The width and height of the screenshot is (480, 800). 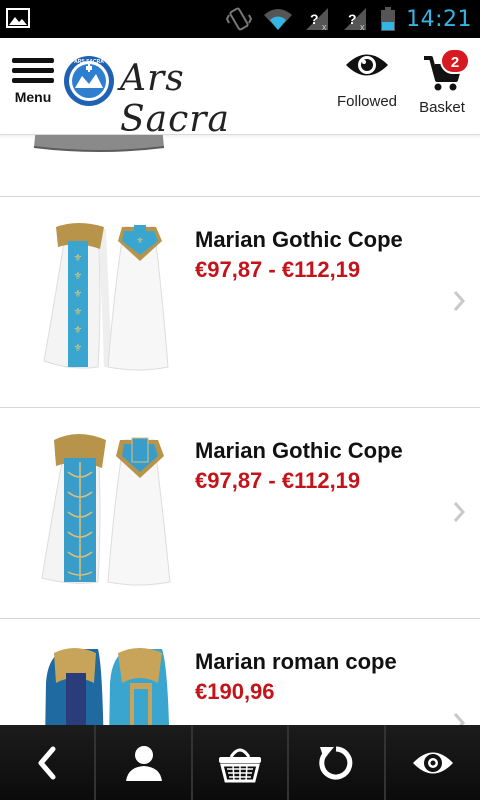 I want to click on list-item: Marian roman cope €190,96, so click(x=240, y=672).